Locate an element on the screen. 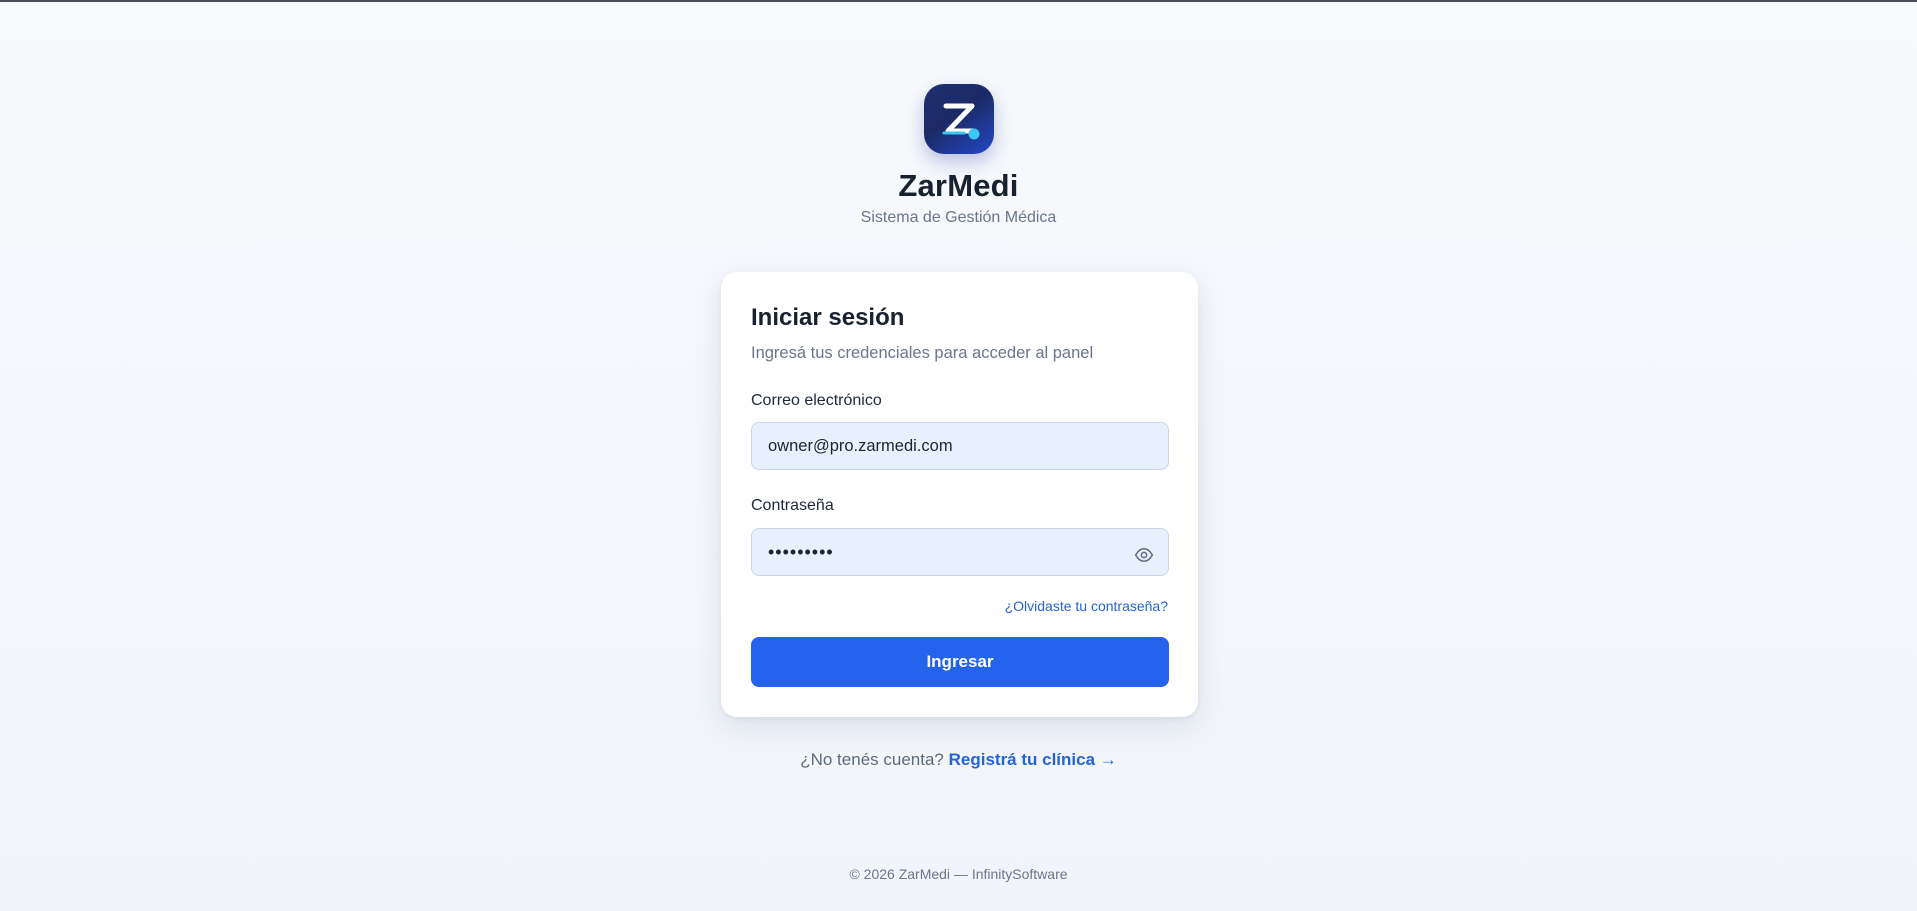 This screenshot has width=1917, height=911. password-label: Contraseña is located at coordinates (792, 505).